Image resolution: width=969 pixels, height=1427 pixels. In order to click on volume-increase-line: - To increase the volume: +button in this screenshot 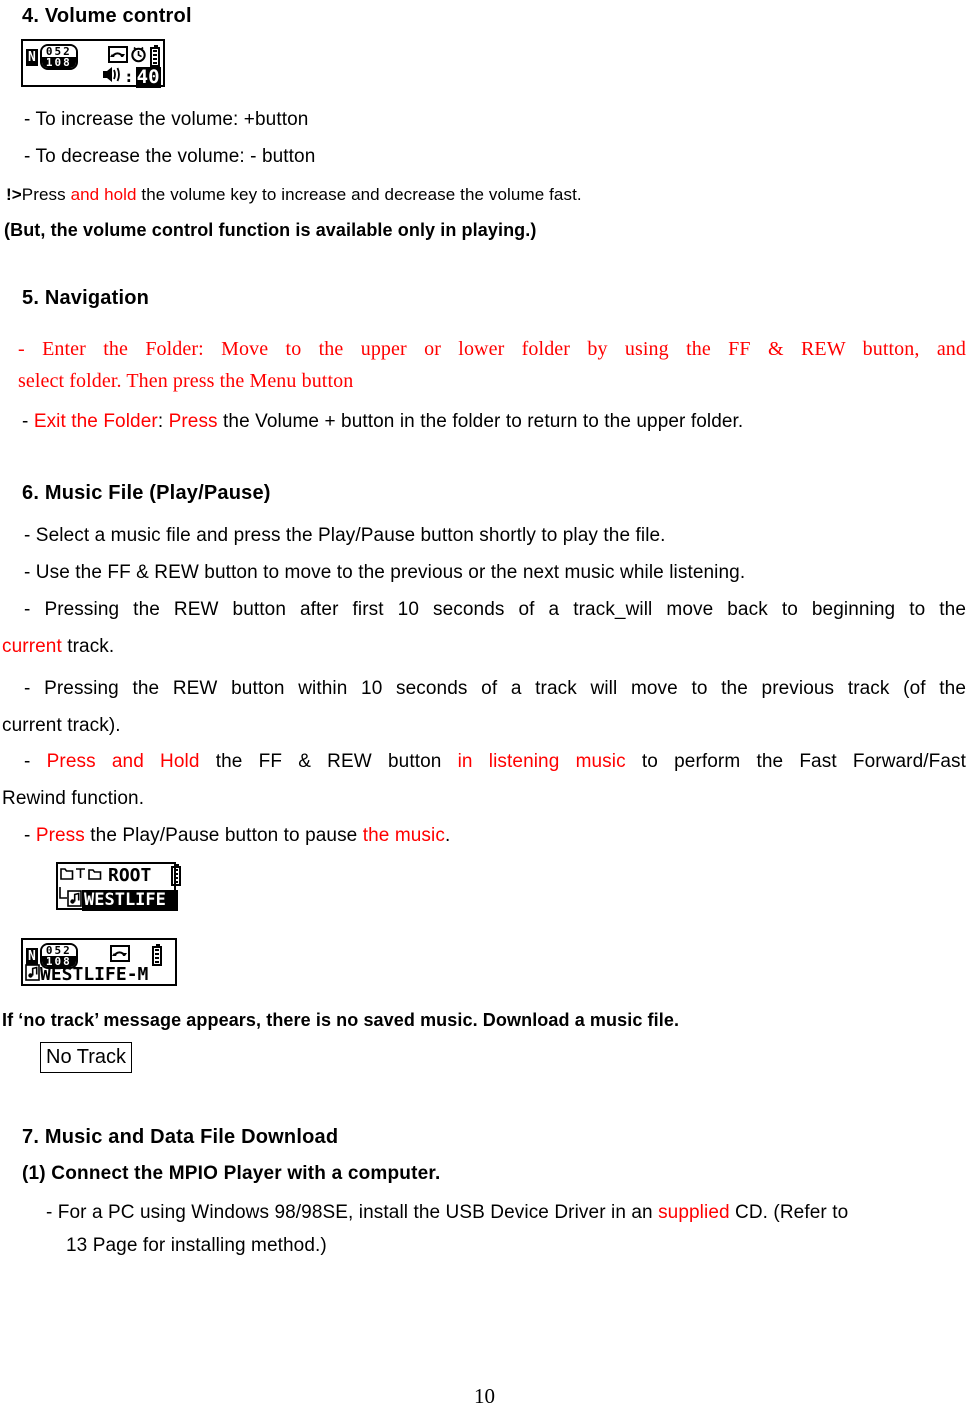, I will do `click(166, 119)`.